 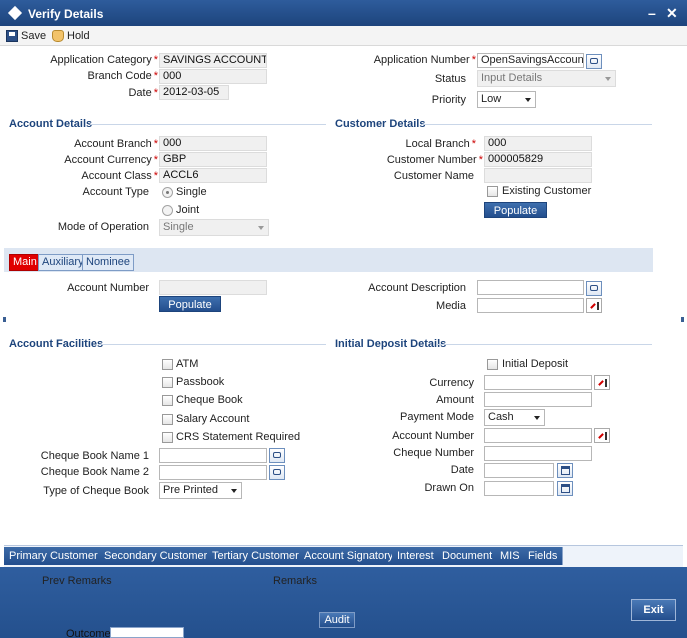 I want to click on drawn-on-label: Drawn On, so click(x=449, y=488).